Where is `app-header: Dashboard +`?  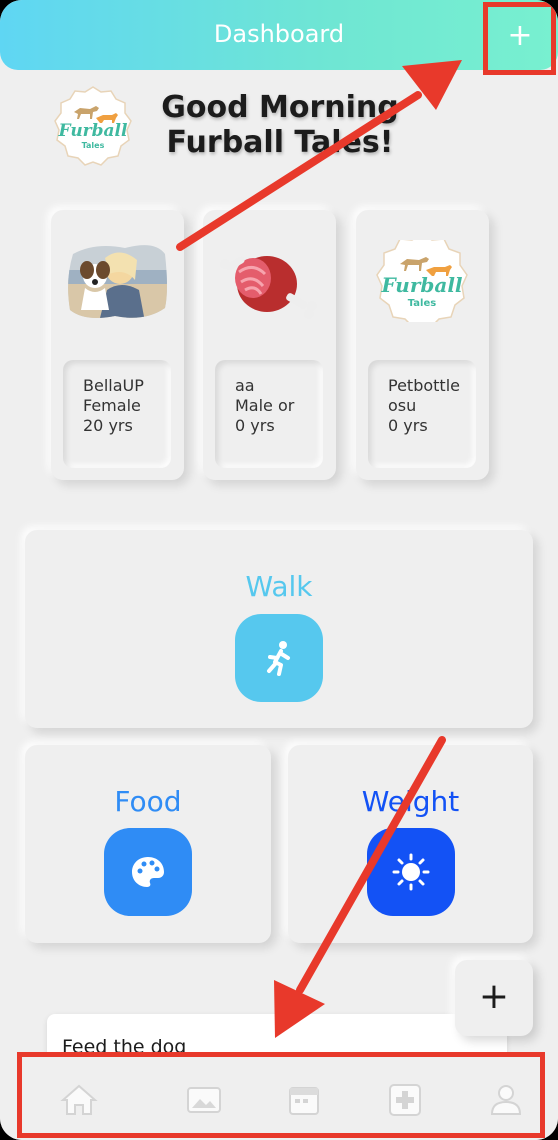 app-header: Dashboard + is located at coordinates (279, 35).